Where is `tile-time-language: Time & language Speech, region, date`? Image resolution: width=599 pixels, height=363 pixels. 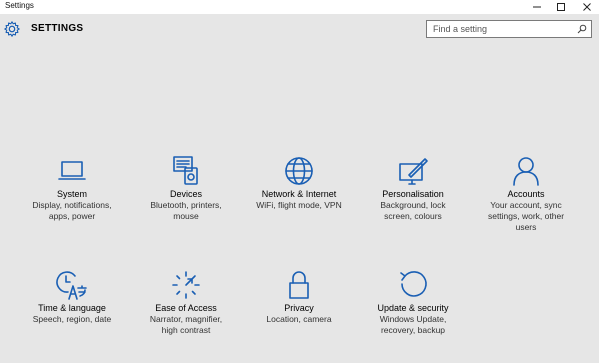 tile-time-language: Time & language Speech, region, date is located at coordinates (72, 297).